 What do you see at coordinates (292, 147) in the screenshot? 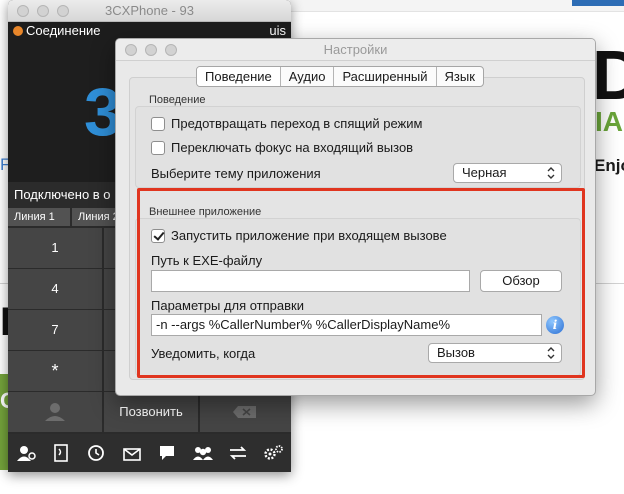
I see `switch-focus-label: Переключать фокус на входящий вызов` at bounding box center [292, 147].